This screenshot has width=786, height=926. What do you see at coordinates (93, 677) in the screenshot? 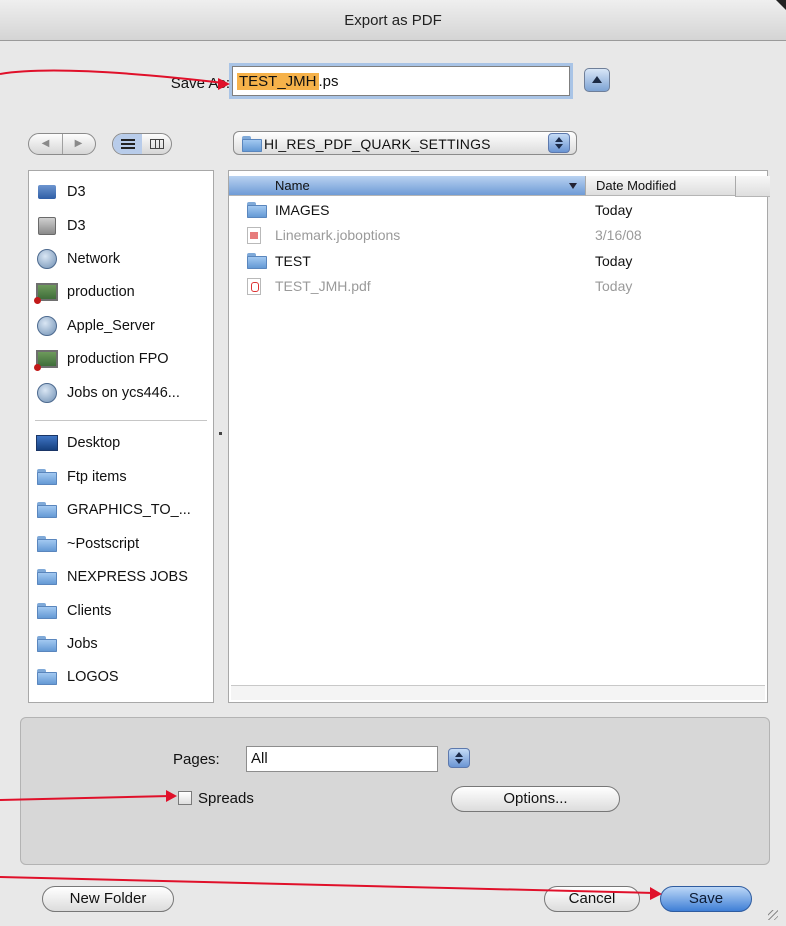
I see `sidebar-item-label: LOGOS` at bounding box center [93, 677].